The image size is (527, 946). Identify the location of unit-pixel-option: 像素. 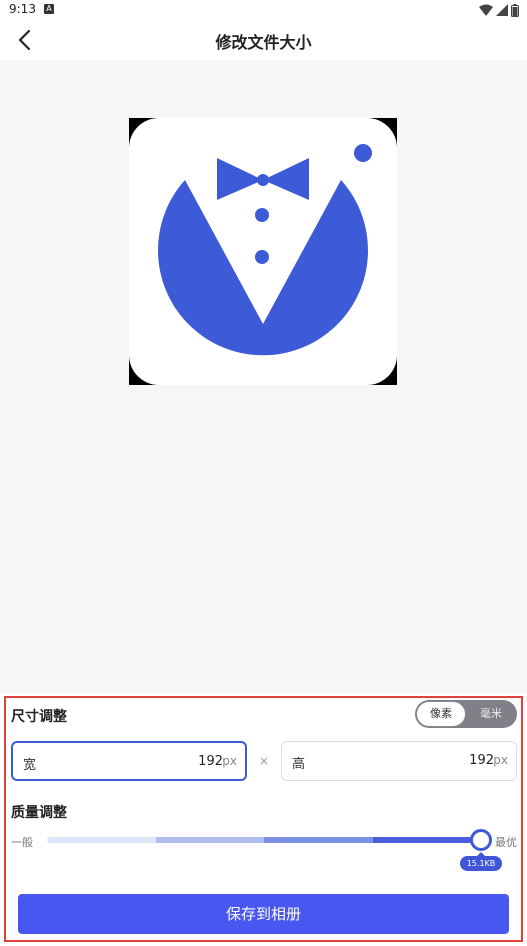
(441, 714).